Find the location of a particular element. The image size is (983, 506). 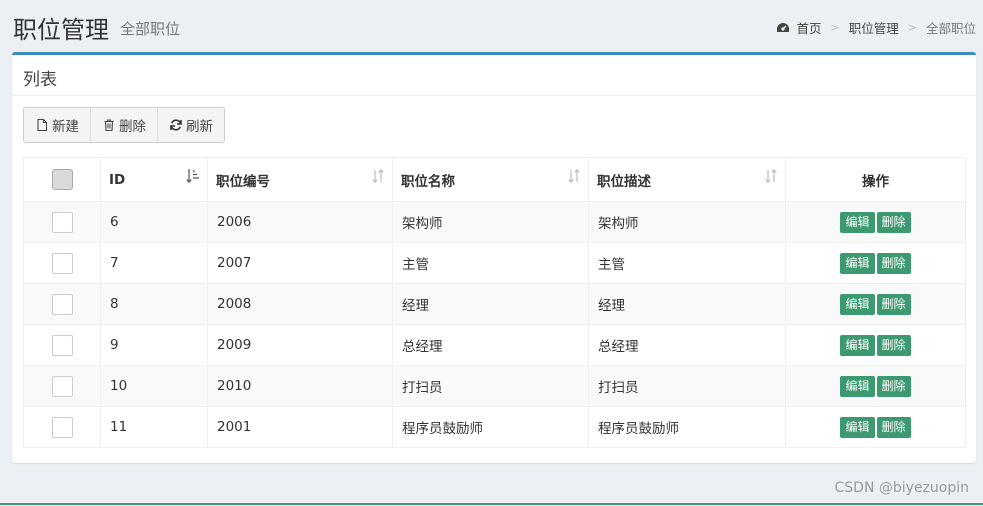

column-header-desc: 职位描述 is located at coordinates (687, 179).